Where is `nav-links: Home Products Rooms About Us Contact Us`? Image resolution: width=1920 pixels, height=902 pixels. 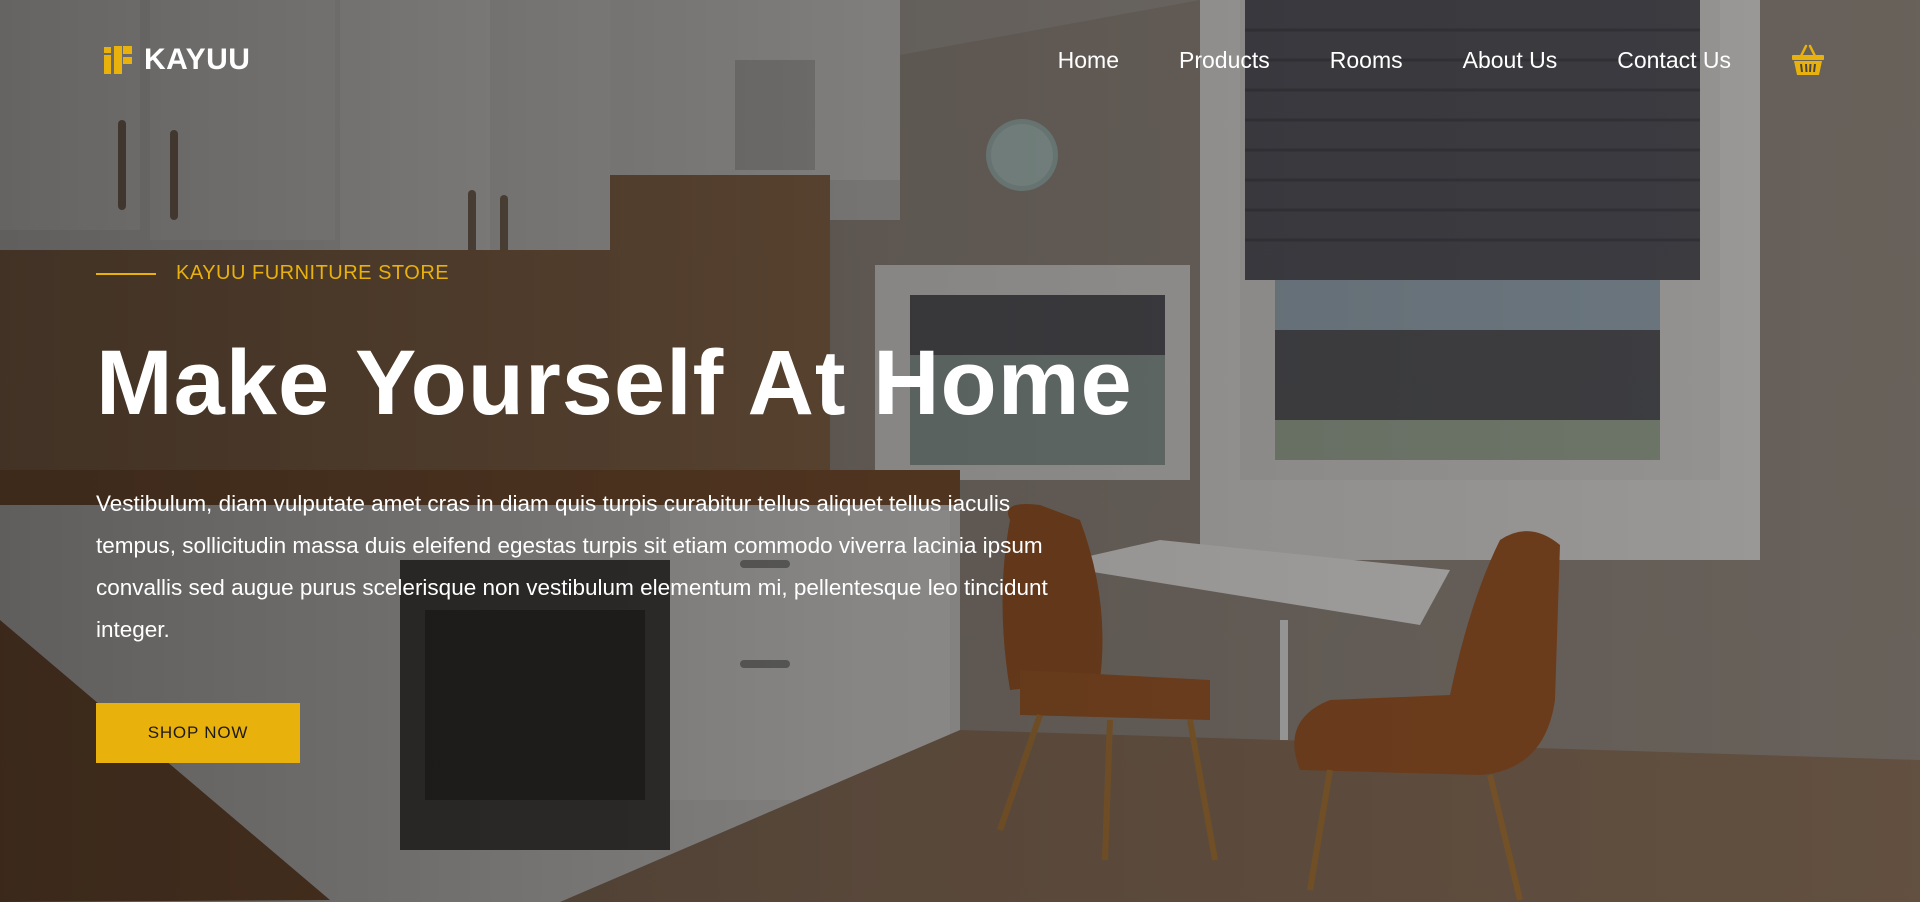
nav-links: Home Products Rooms About Us Contact Us is located at coordinates (1394, 60).